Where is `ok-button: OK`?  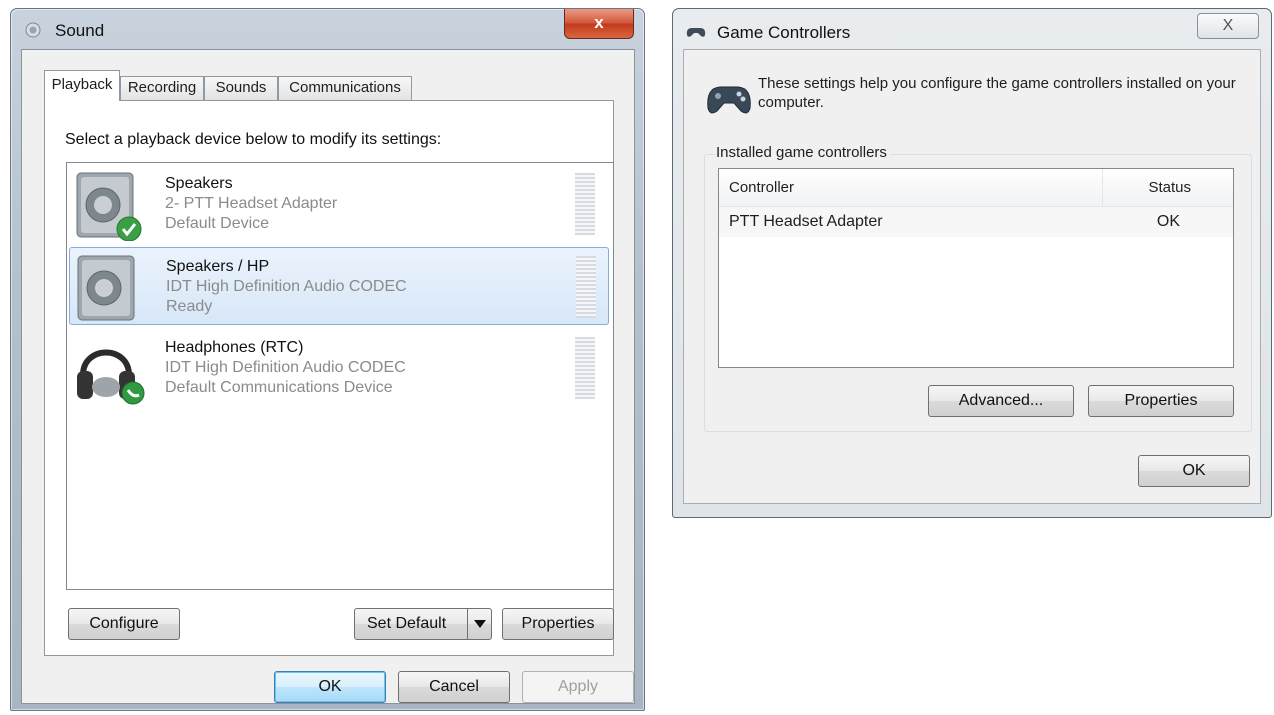
ok-button: OK is located at coordinates (330, 687).